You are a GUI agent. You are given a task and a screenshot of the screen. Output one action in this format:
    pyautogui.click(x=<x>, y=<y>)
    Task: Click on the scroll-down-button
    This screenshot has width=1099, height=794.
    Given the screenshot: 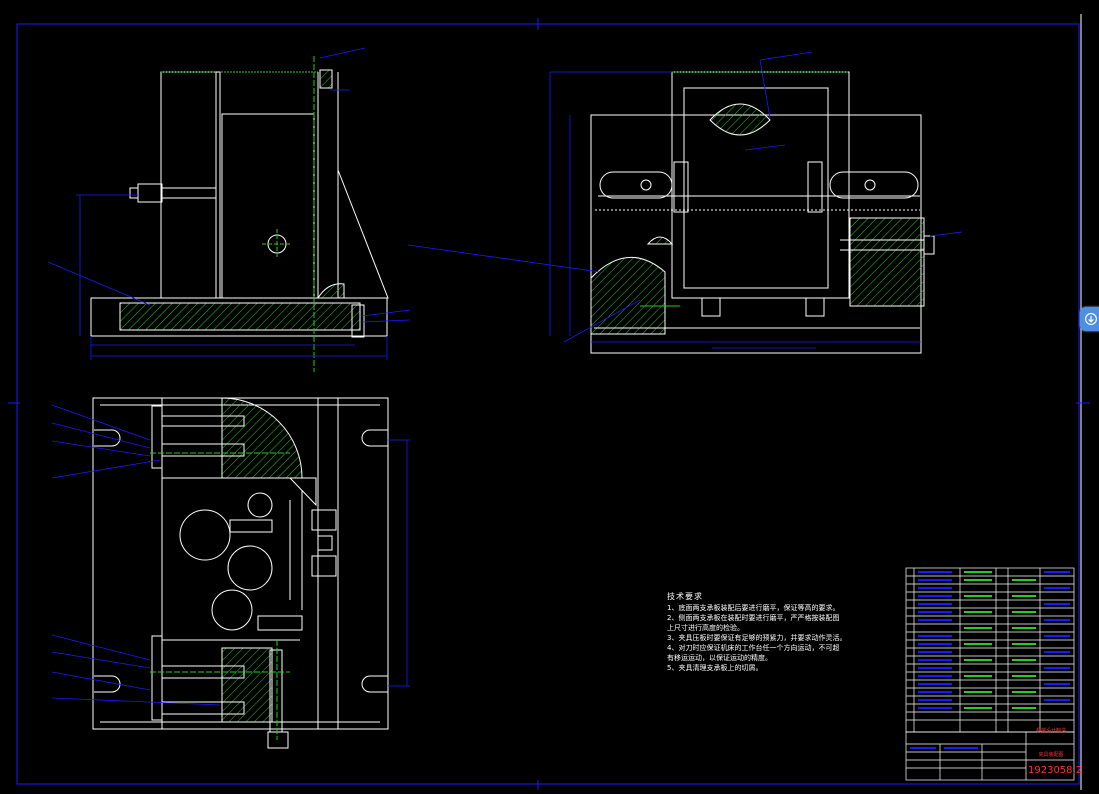 What is the action you would take?
    pyautogui.click(x=1089, y=319)
    